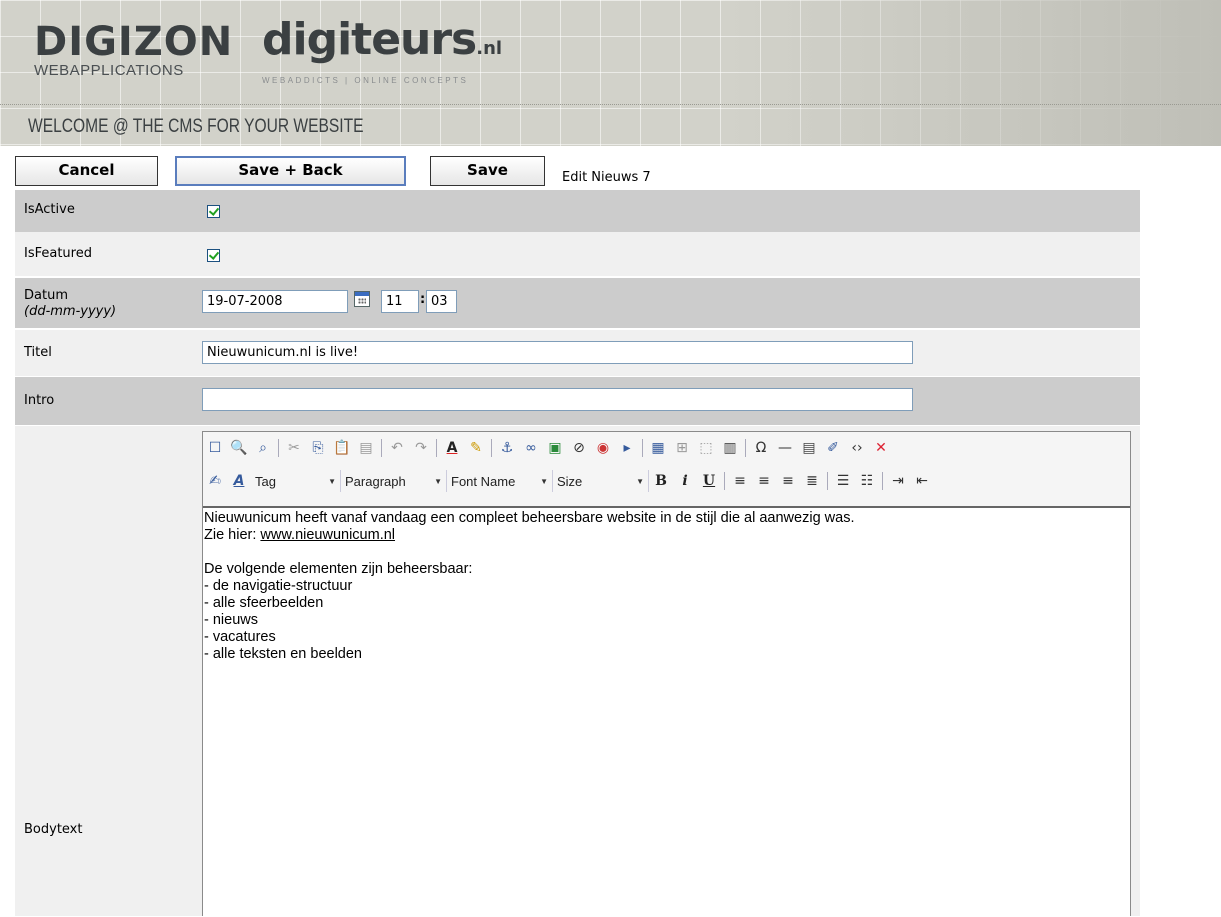  I want to click on guidelines-icon: ⬚, so click(706, 448).